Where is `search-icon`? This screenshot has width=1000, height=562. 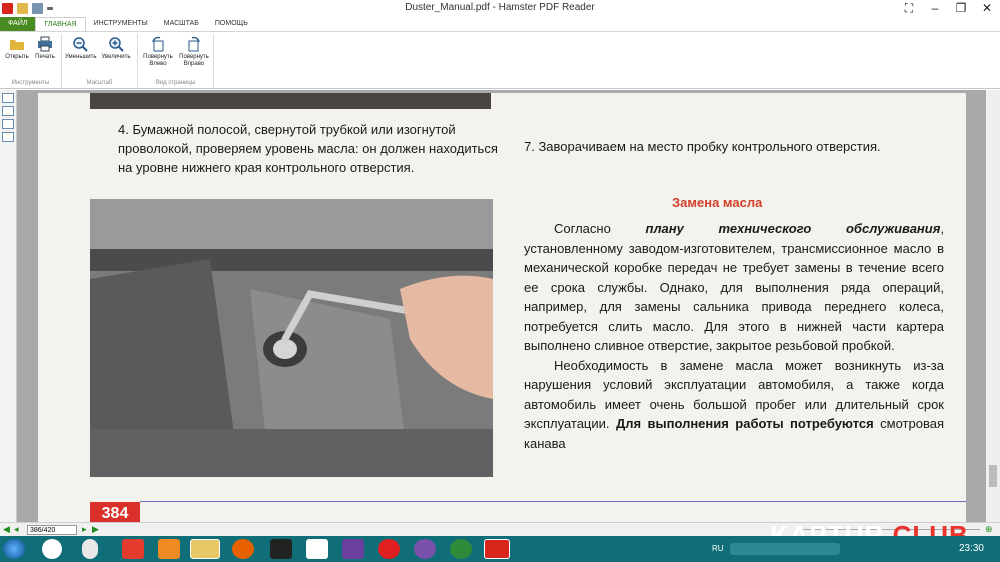 search-icon is located at coordinates (52, 549).